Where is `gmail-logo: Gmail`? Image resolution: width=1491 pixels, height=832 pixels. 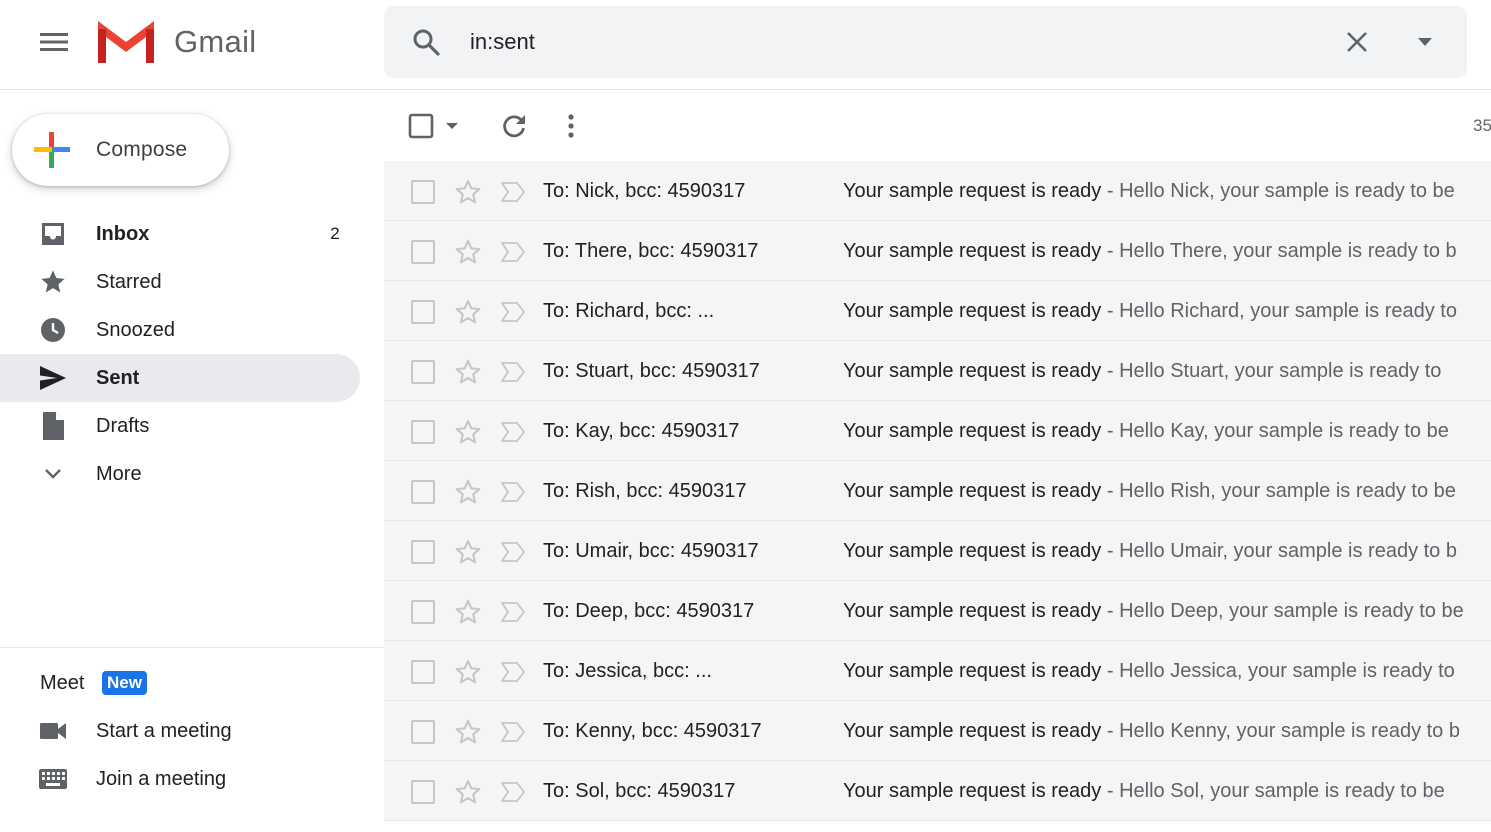
gmail-logo: Gmail is located at coordinates (177, 42).